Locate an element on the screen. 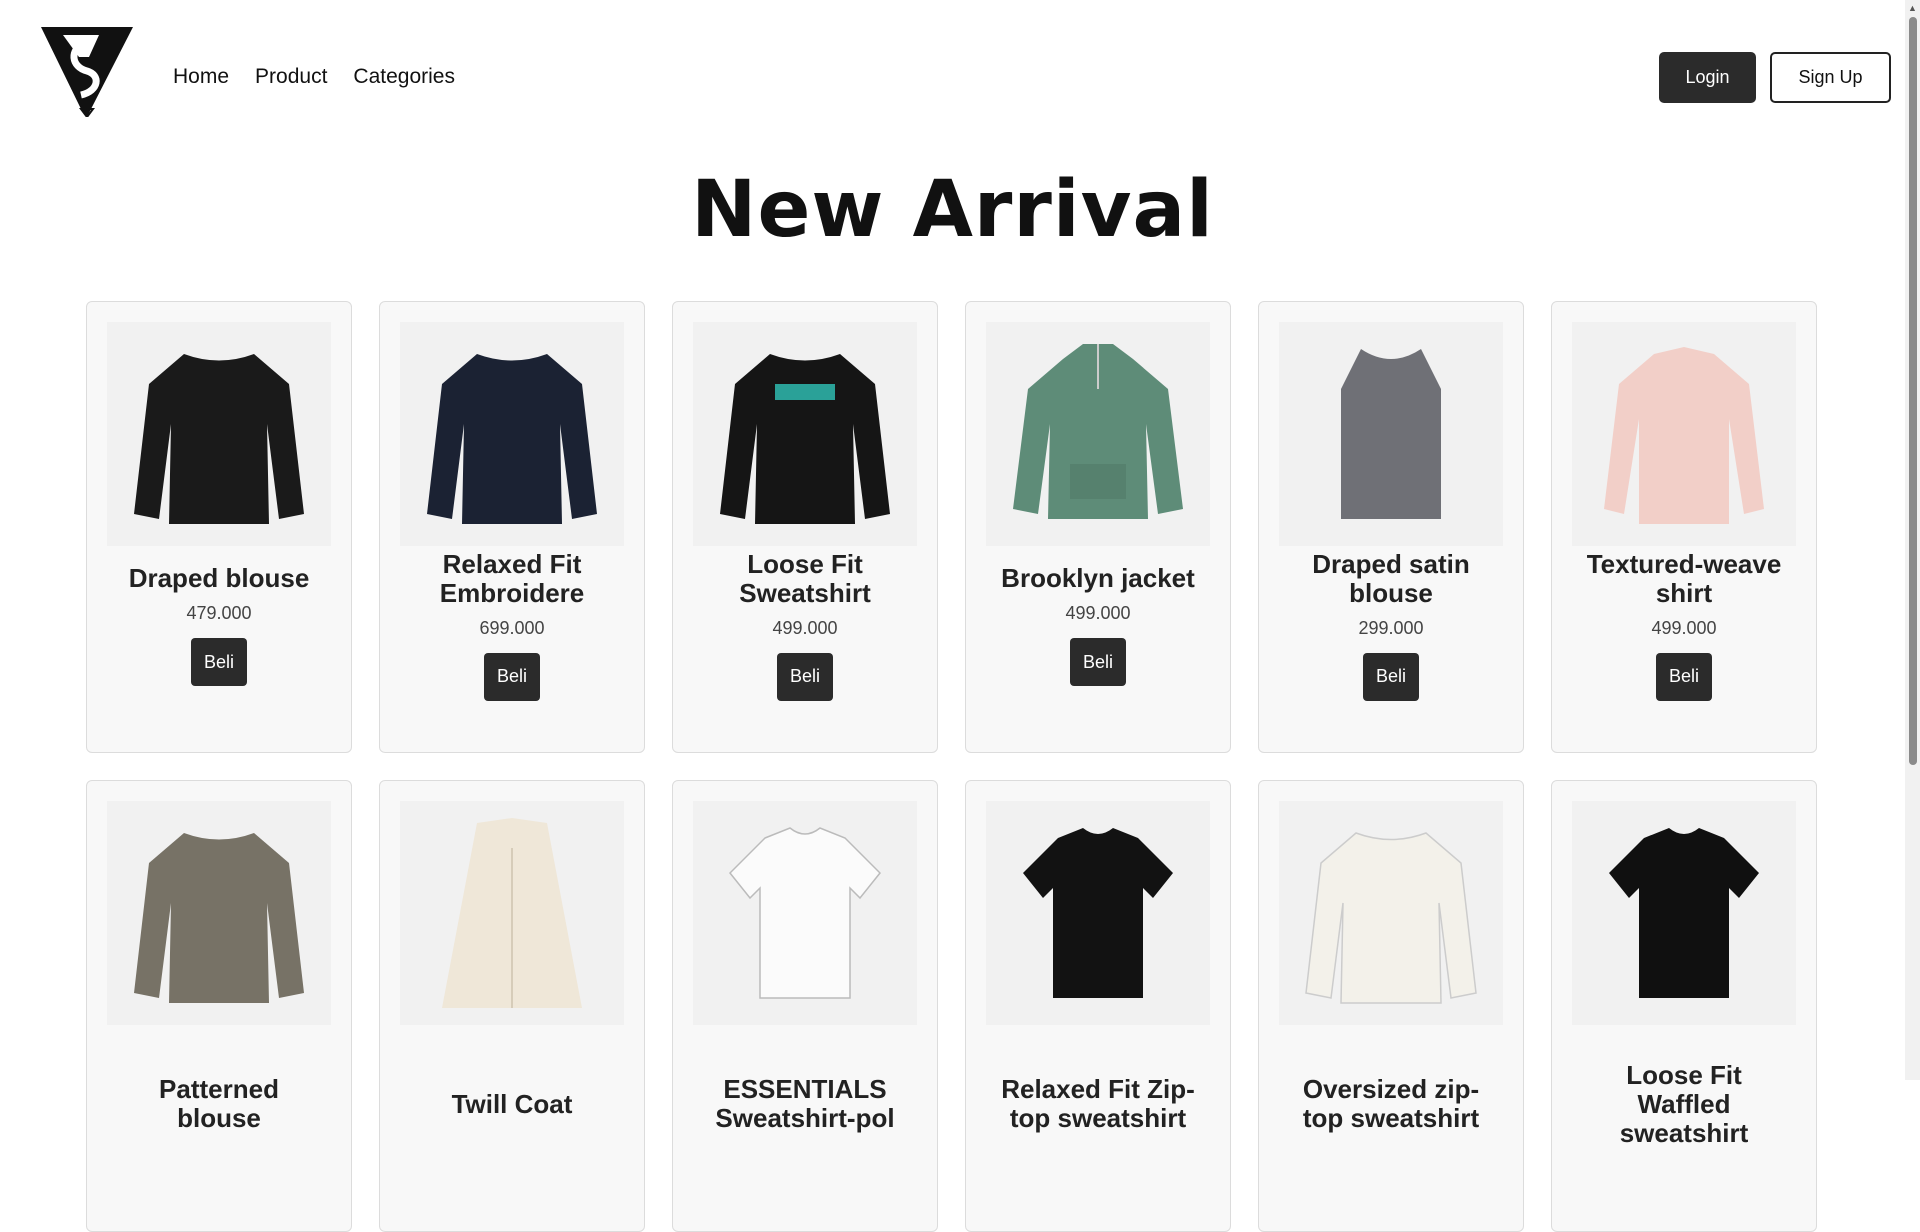  product-card: Relaxed Fit Embroidere 699.000 Beli is located at coordinates (512, 527).